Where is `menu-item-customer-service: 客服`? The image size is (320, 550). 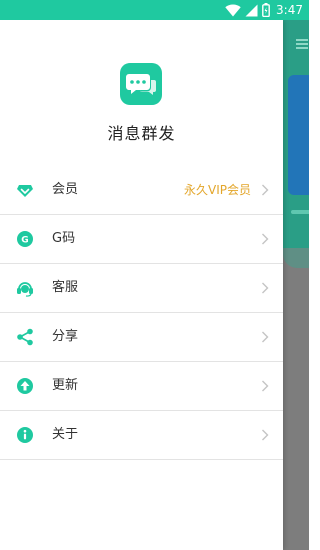
menu-item-customer-service: 客服 is located at coordinates (141, 288).